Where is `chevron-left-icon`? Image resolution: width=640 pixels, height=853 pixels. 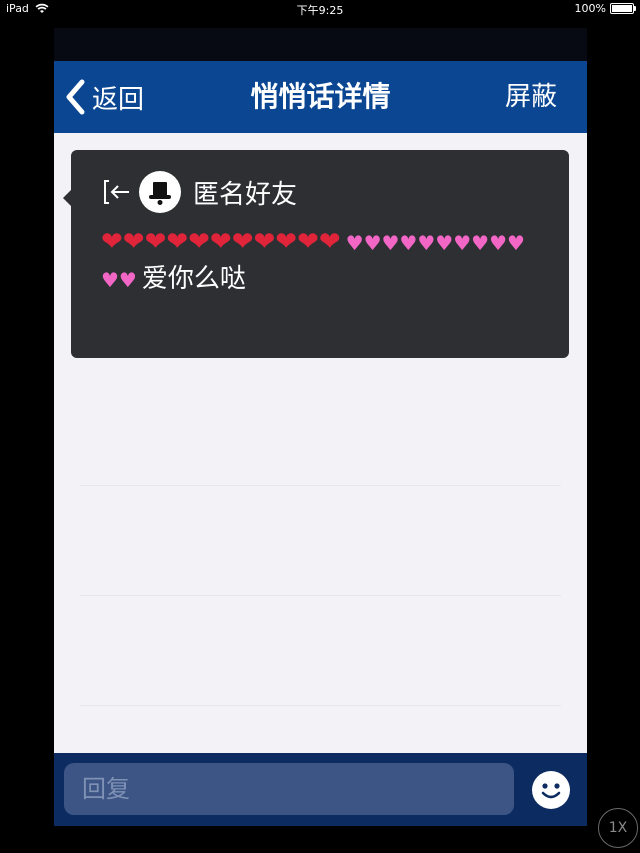
chevron-left-icon is located at coordinates (75, 97).